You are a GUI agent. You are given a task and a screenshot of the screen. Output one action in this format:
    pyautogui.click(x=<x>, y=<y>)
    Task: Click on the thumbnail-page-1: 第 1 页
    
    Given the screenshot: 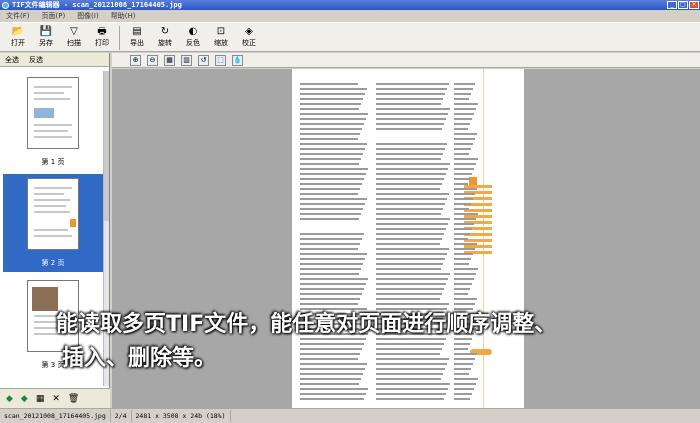 What is the action you would take?
    pyautogui.click(x=53, y=122)
    